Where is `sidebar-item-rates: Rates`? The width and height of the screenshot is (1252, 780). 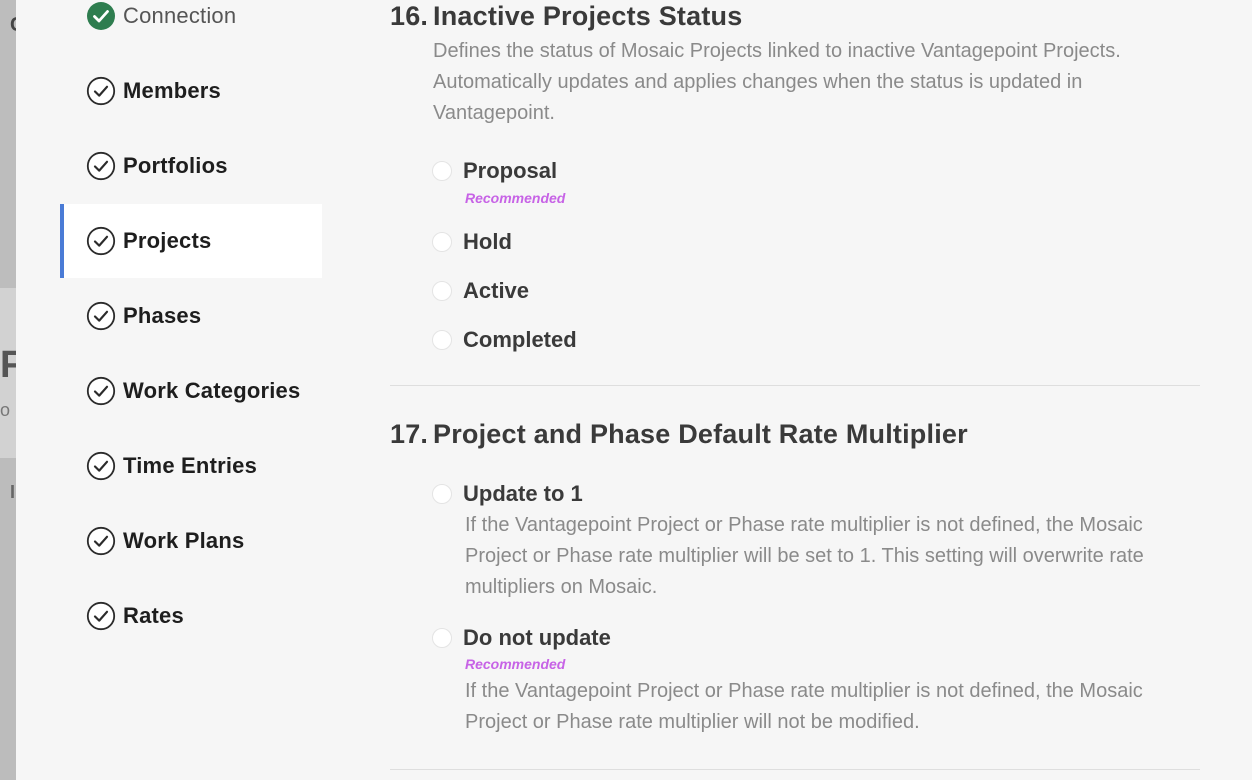
sidebar-item-rates: Rates is located at coordinates (191, 616).